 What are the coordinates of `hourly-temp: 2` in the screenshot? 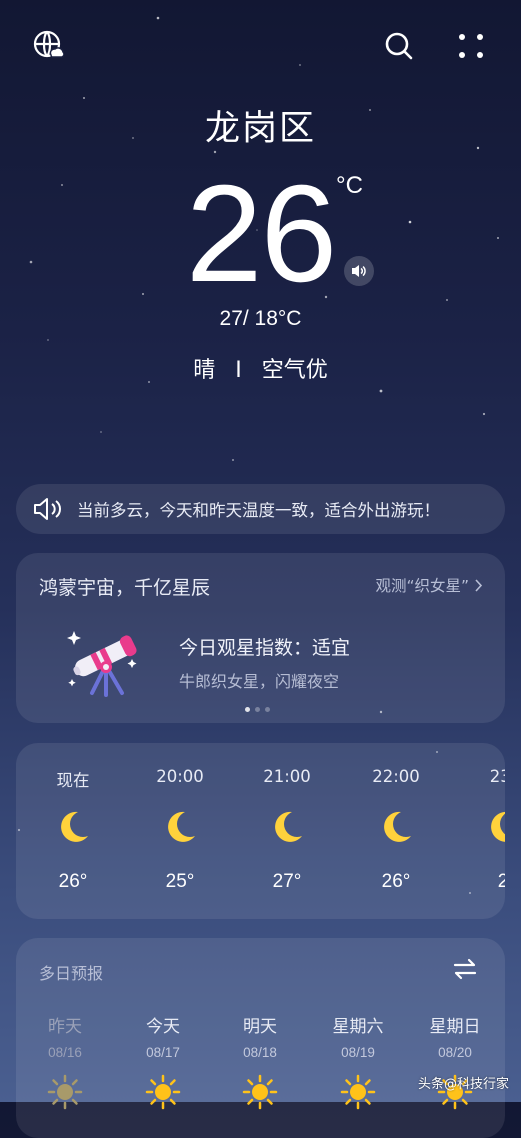 It's located at (501, 881).